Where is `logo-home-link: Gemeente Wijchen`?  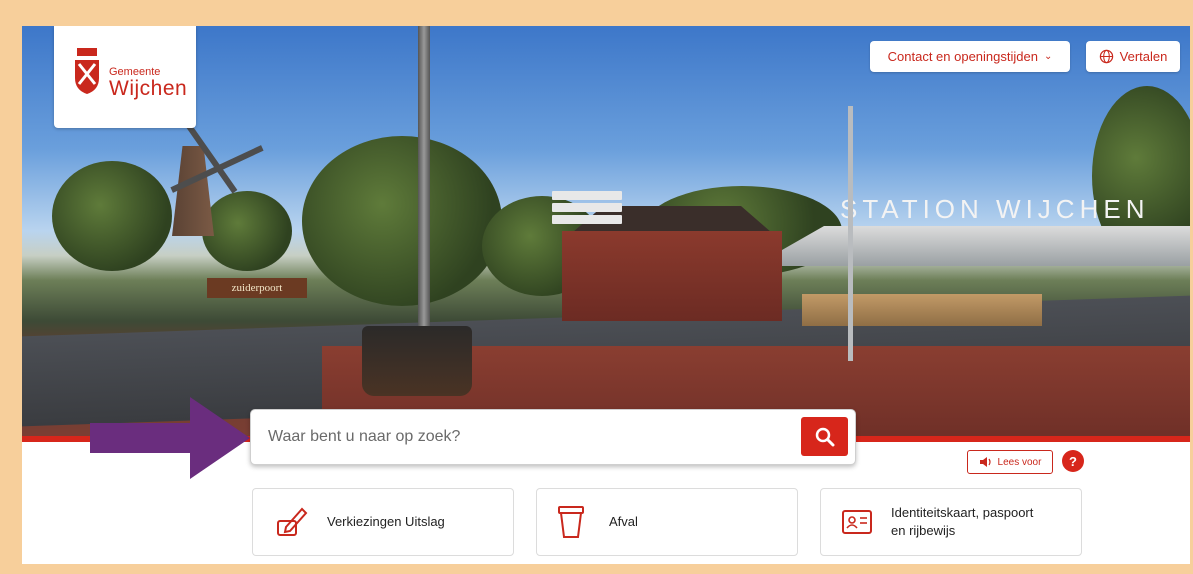 logo-home-link: Gemeente Wijchen is located at coordinates (125, 77).